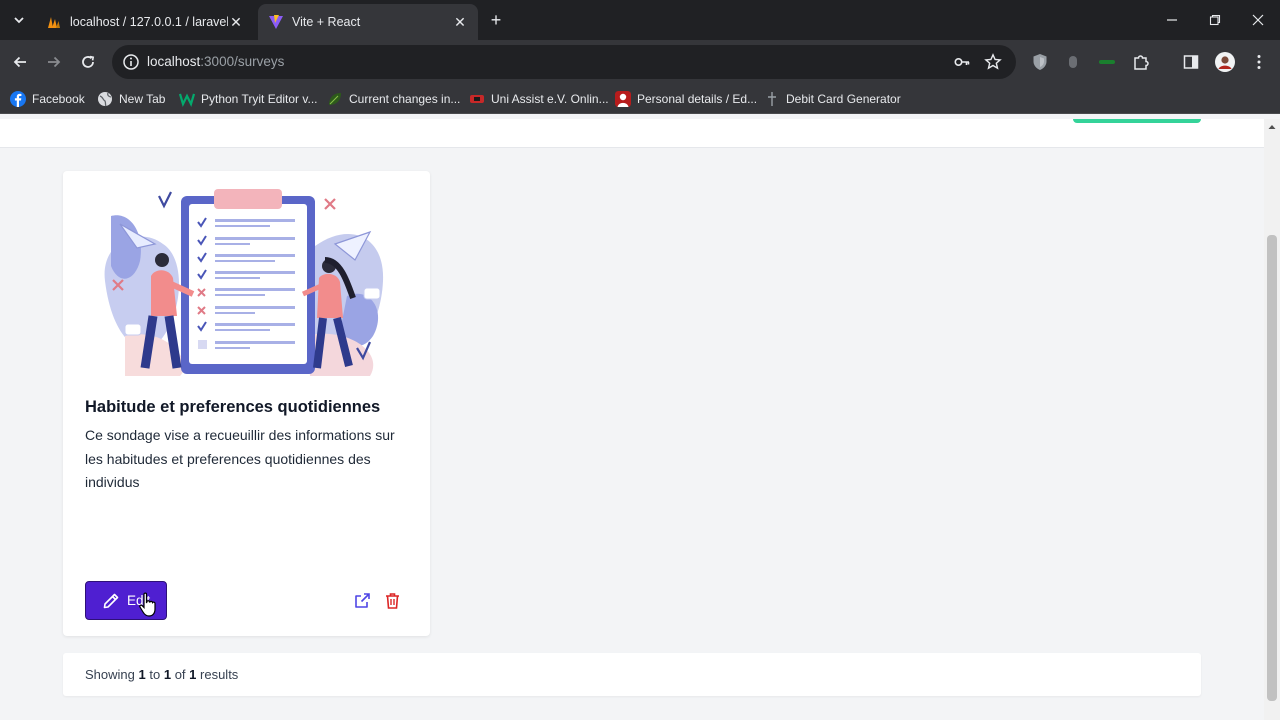 This screenshot has height=720, width=1280. Describe the element at coordinates (843, 99) in the screenshot. I see `bookmark-label: Debit Card Generator` at that location.